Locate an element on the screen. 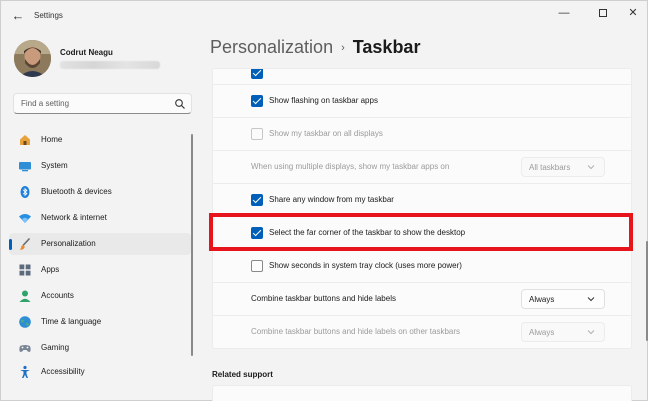 The height and width of the screenshot is (401, 648). apps-icon is located at coordinates (25, 270).